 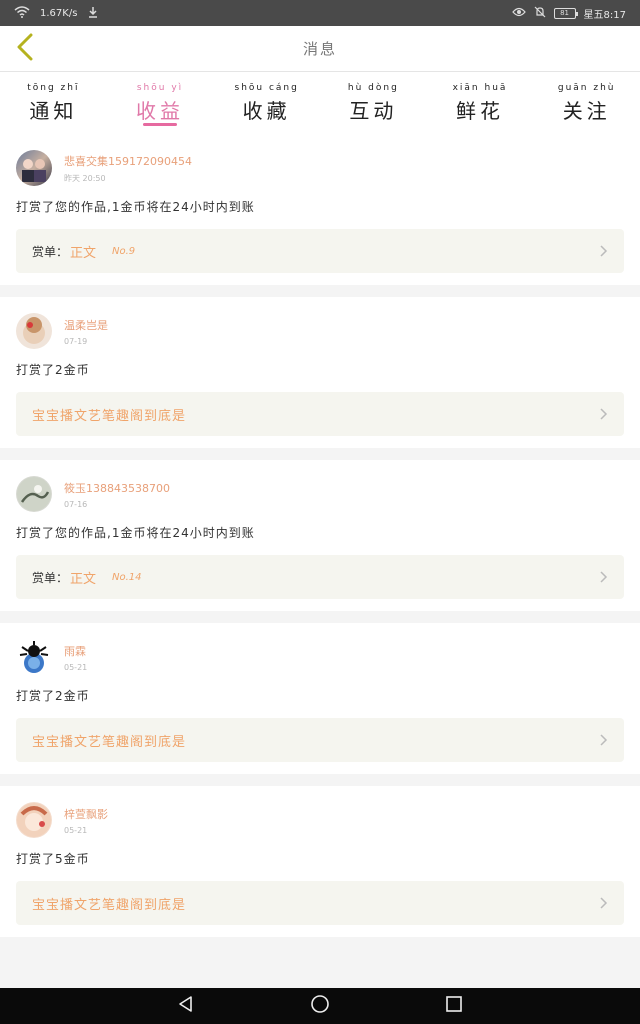 I want to click on nav-recents-button, so click(x=454, y=1006).